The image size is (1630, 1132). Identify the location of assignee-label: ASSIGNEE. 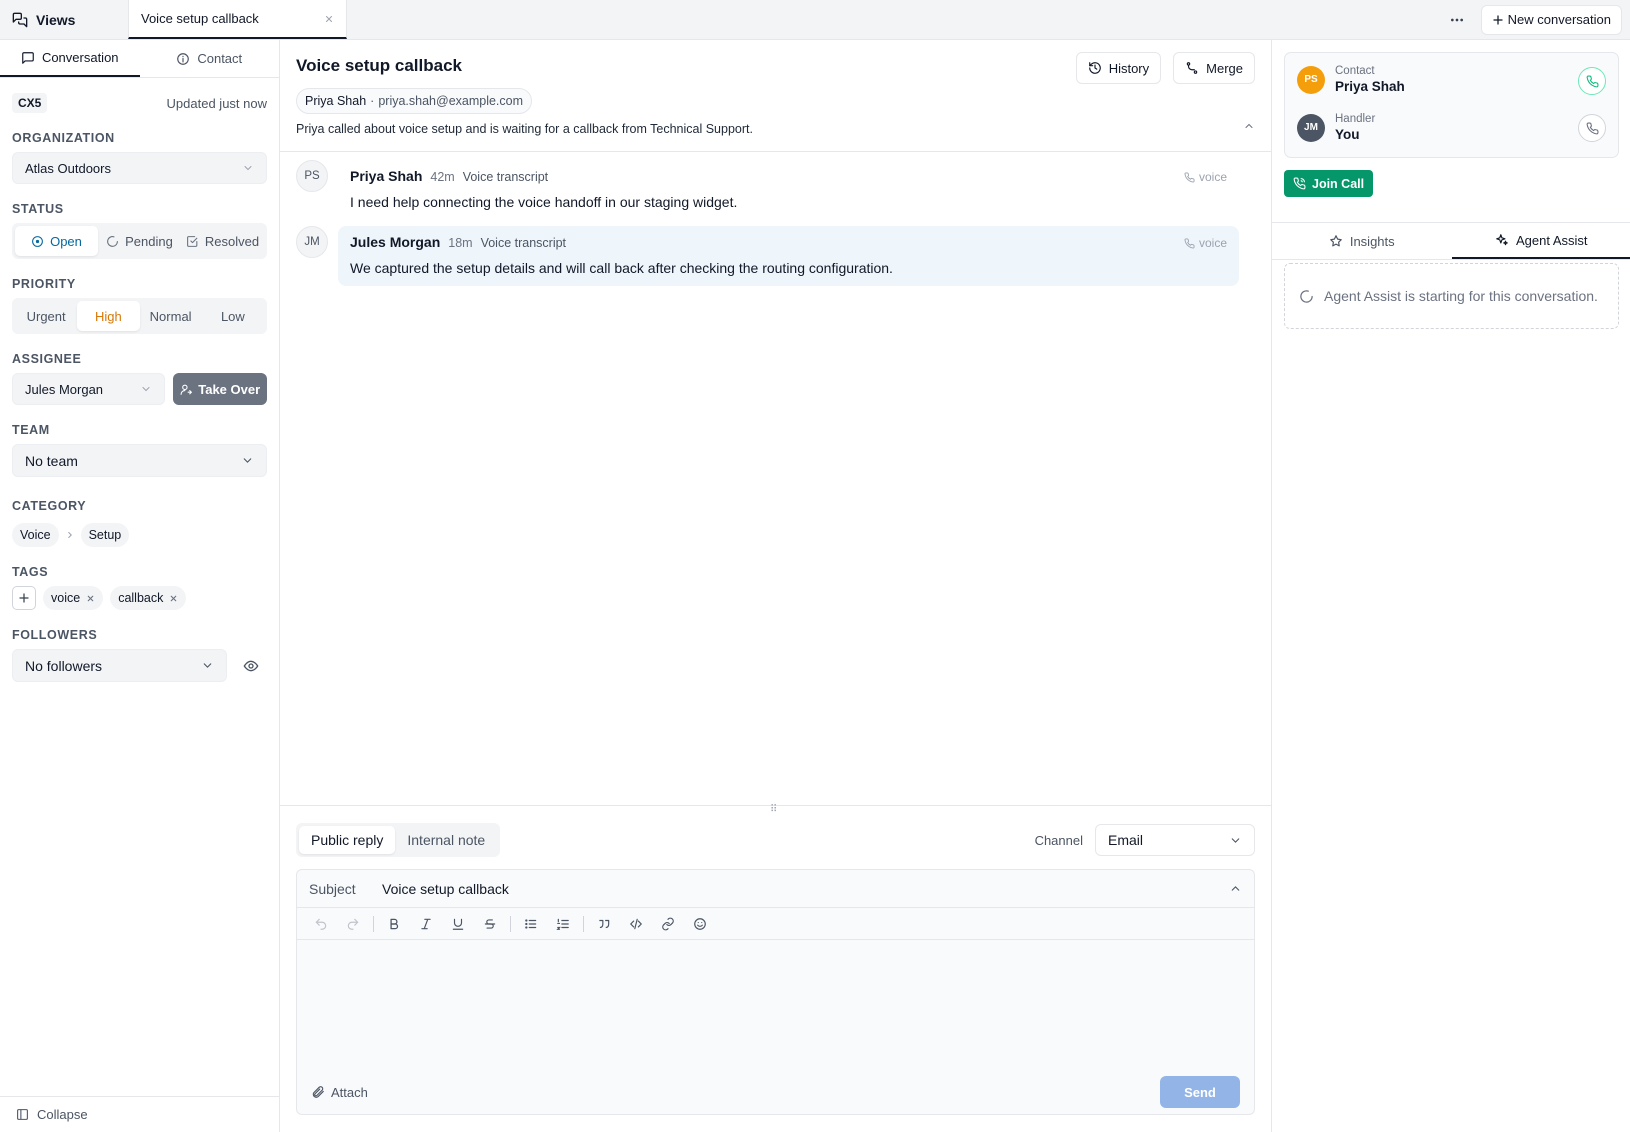
(47, 359).